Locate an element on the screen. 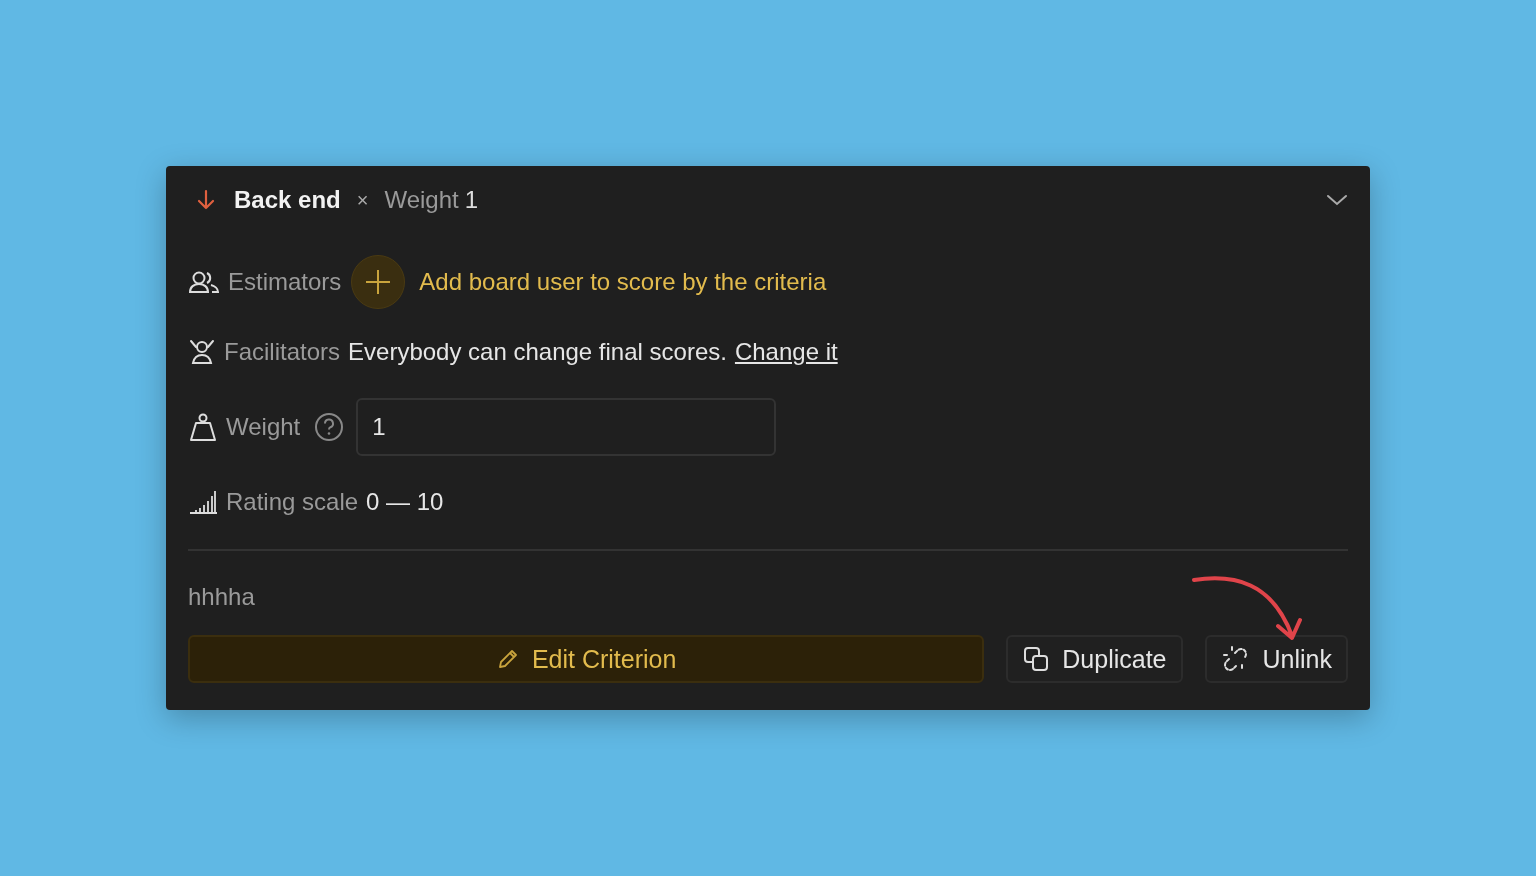 This screenshot has width=1536, height=876. chevron-down-icon is located at coordinates (1337, 200).